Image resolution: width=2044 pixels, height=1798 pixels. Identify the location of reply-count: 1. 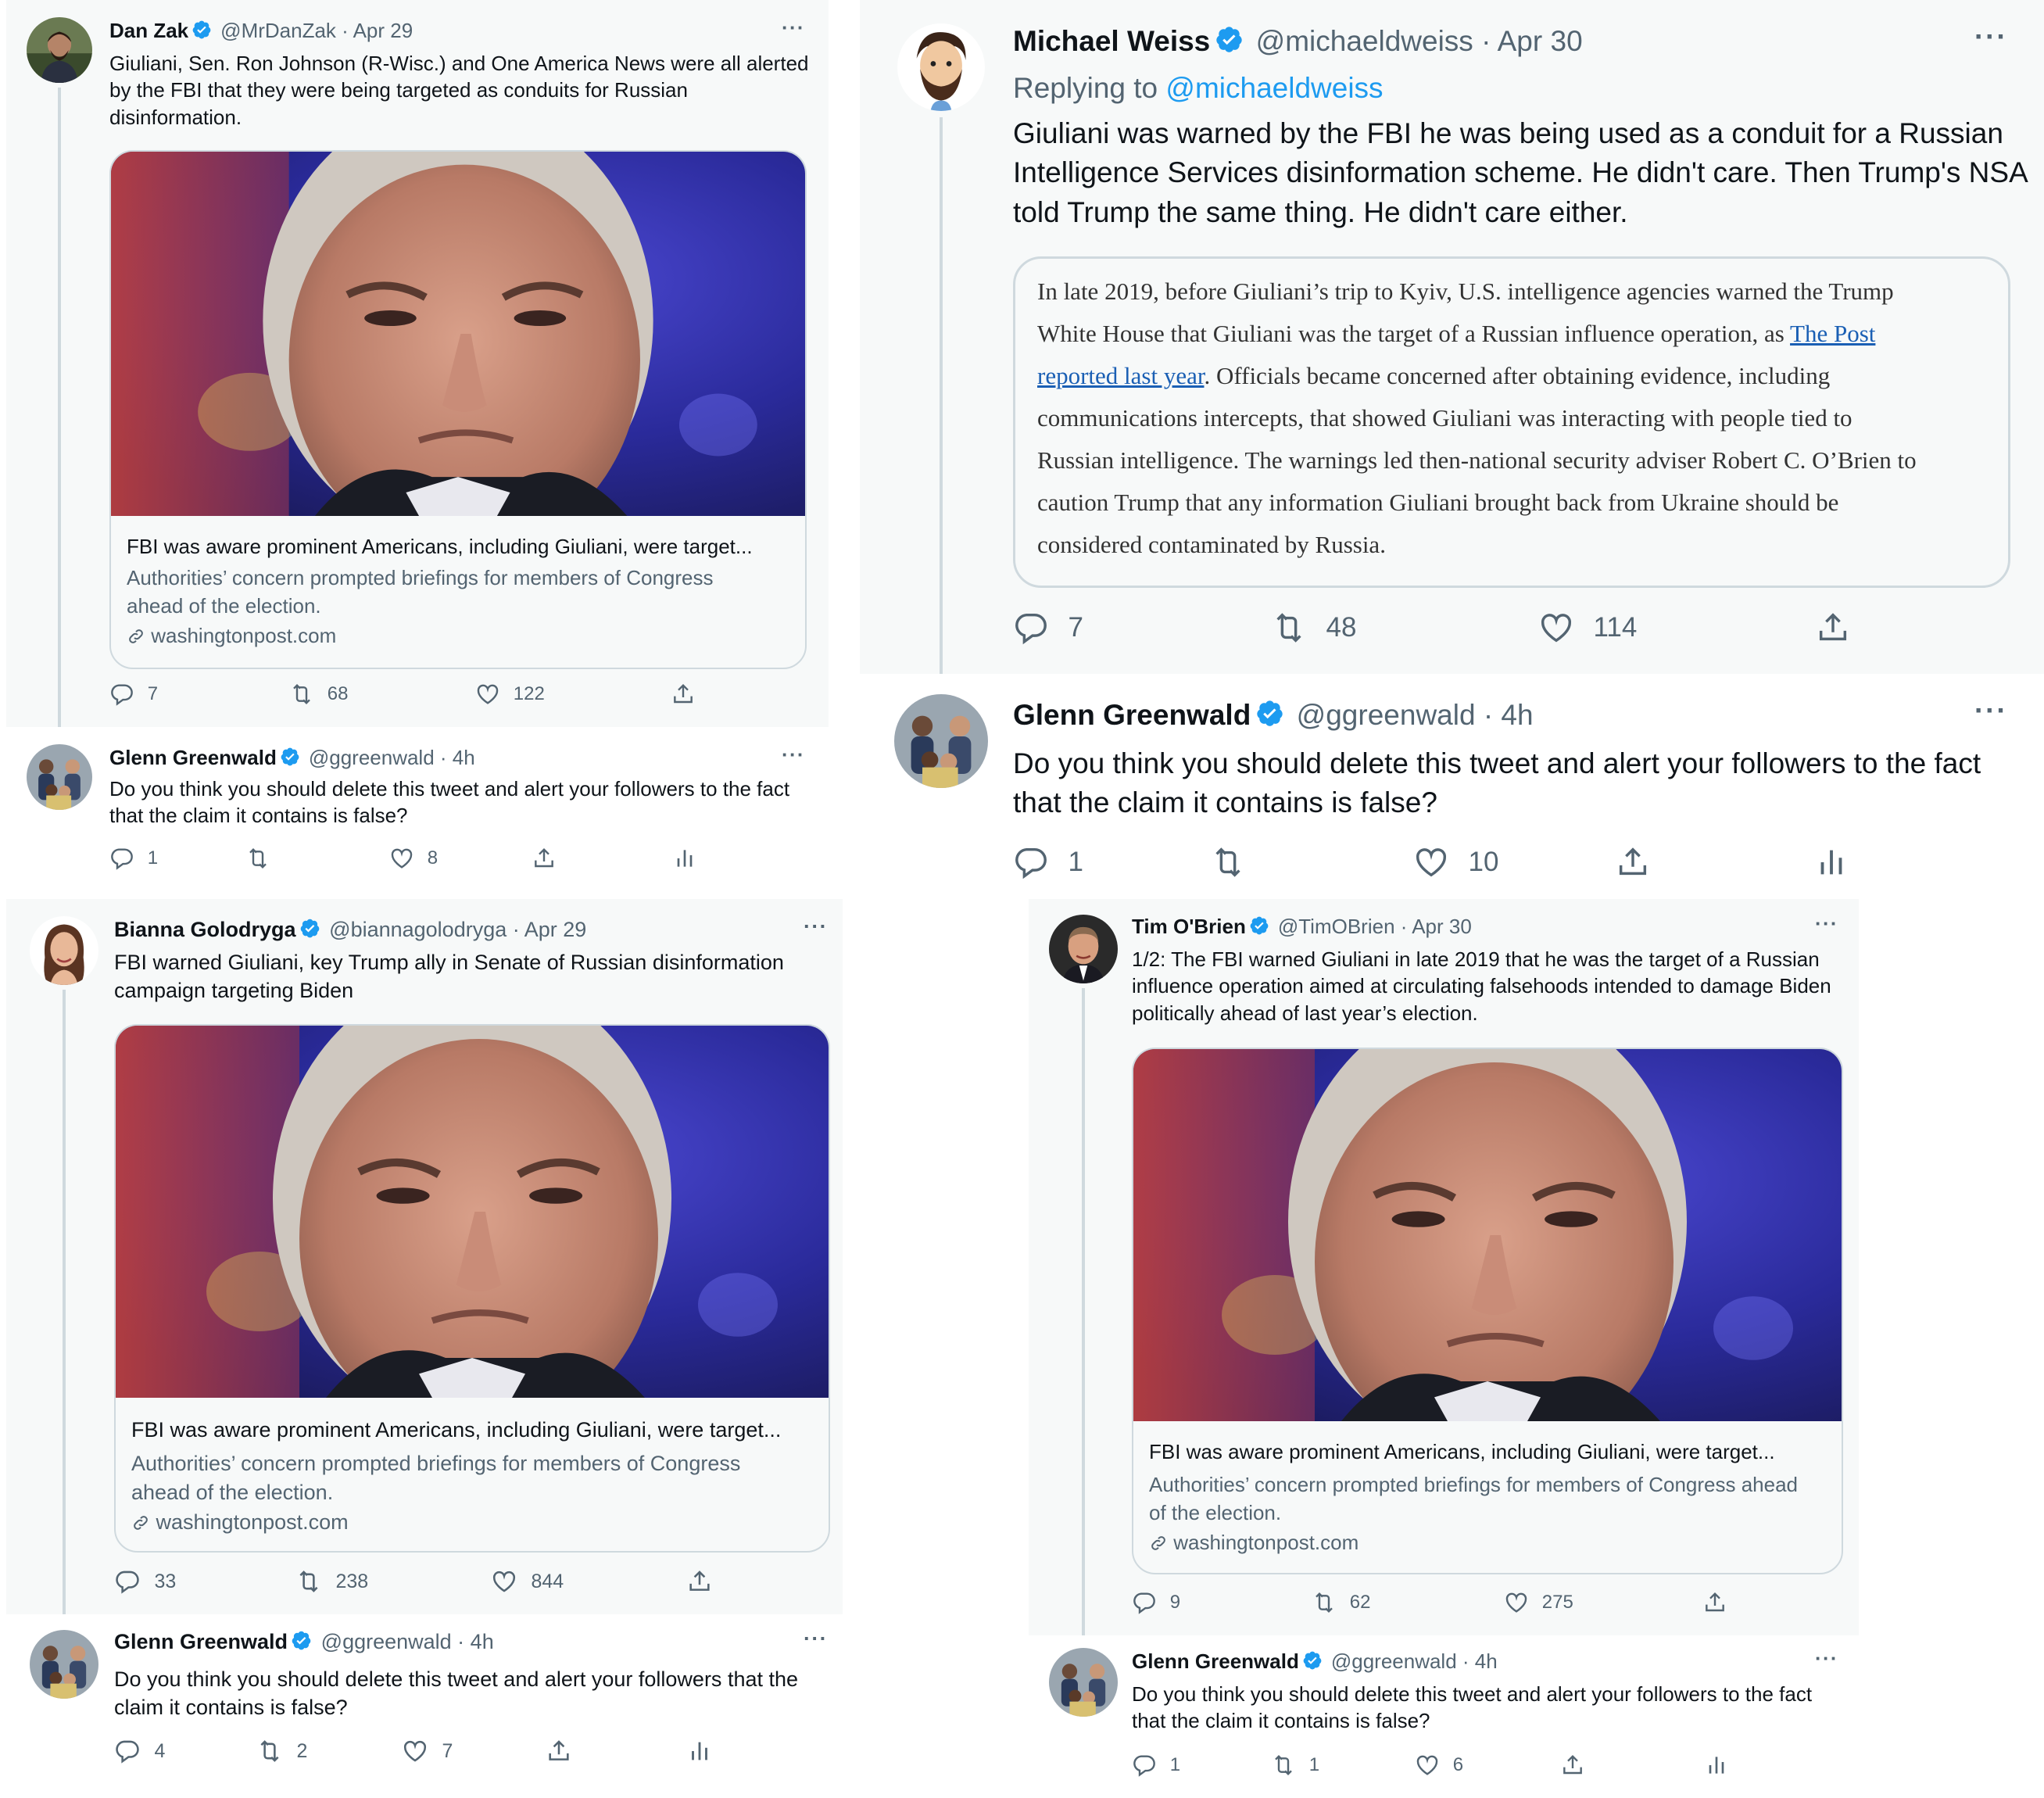
(1175, 1764).